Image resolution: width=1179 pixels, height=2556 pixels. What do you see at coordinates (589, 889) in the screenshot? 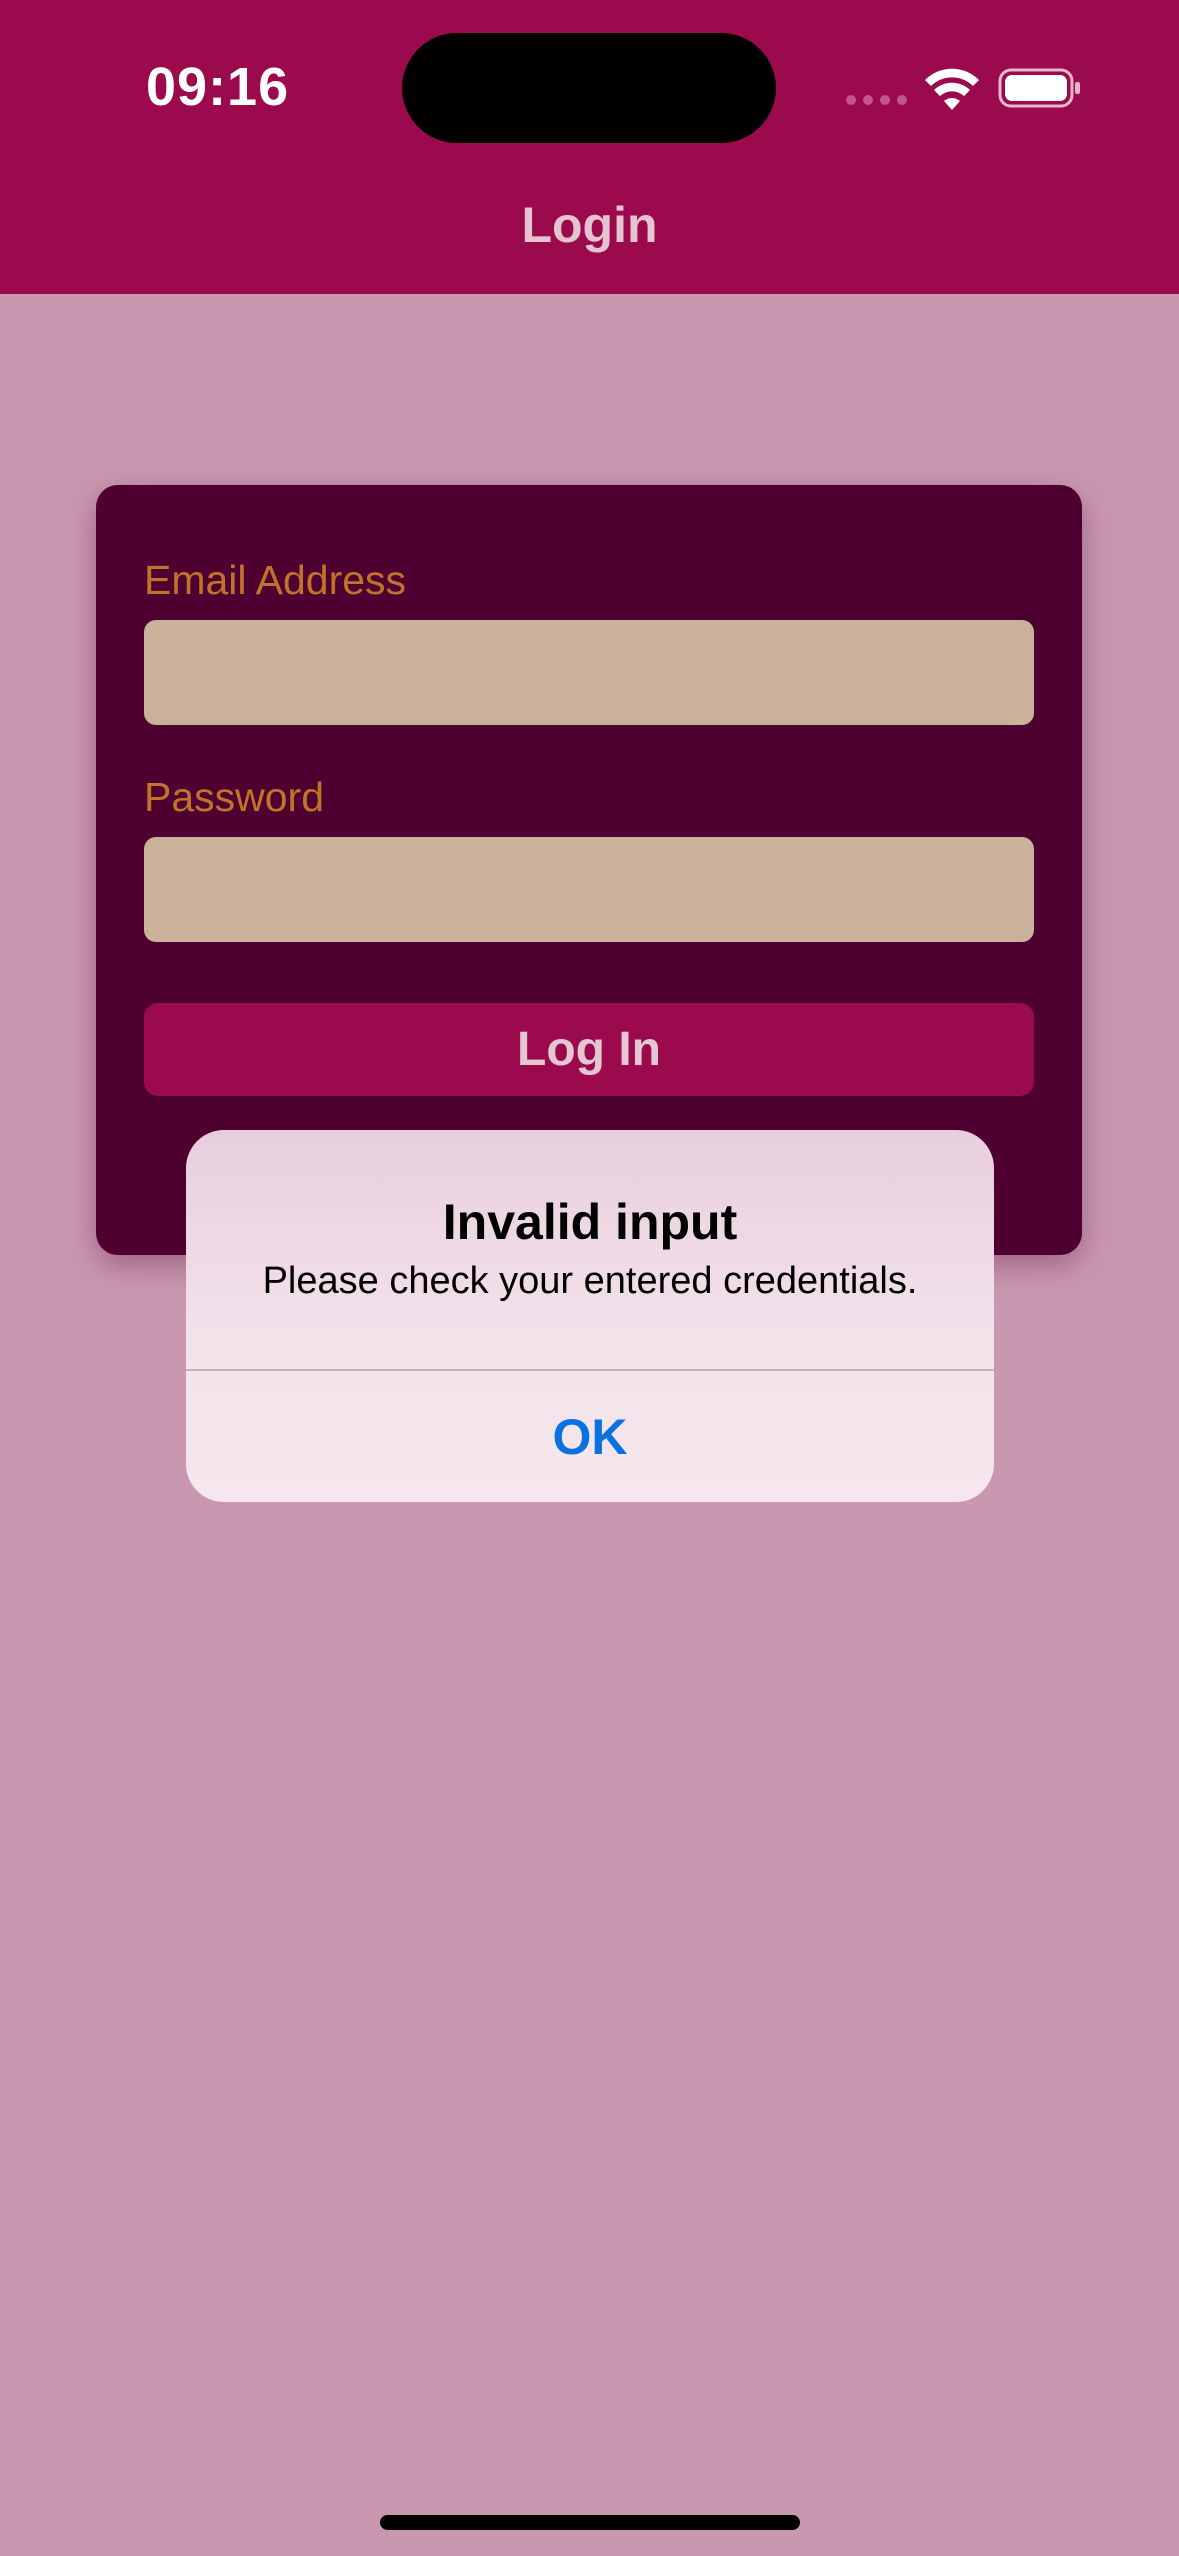
I see `password-field` at bounding box center [589, 889].